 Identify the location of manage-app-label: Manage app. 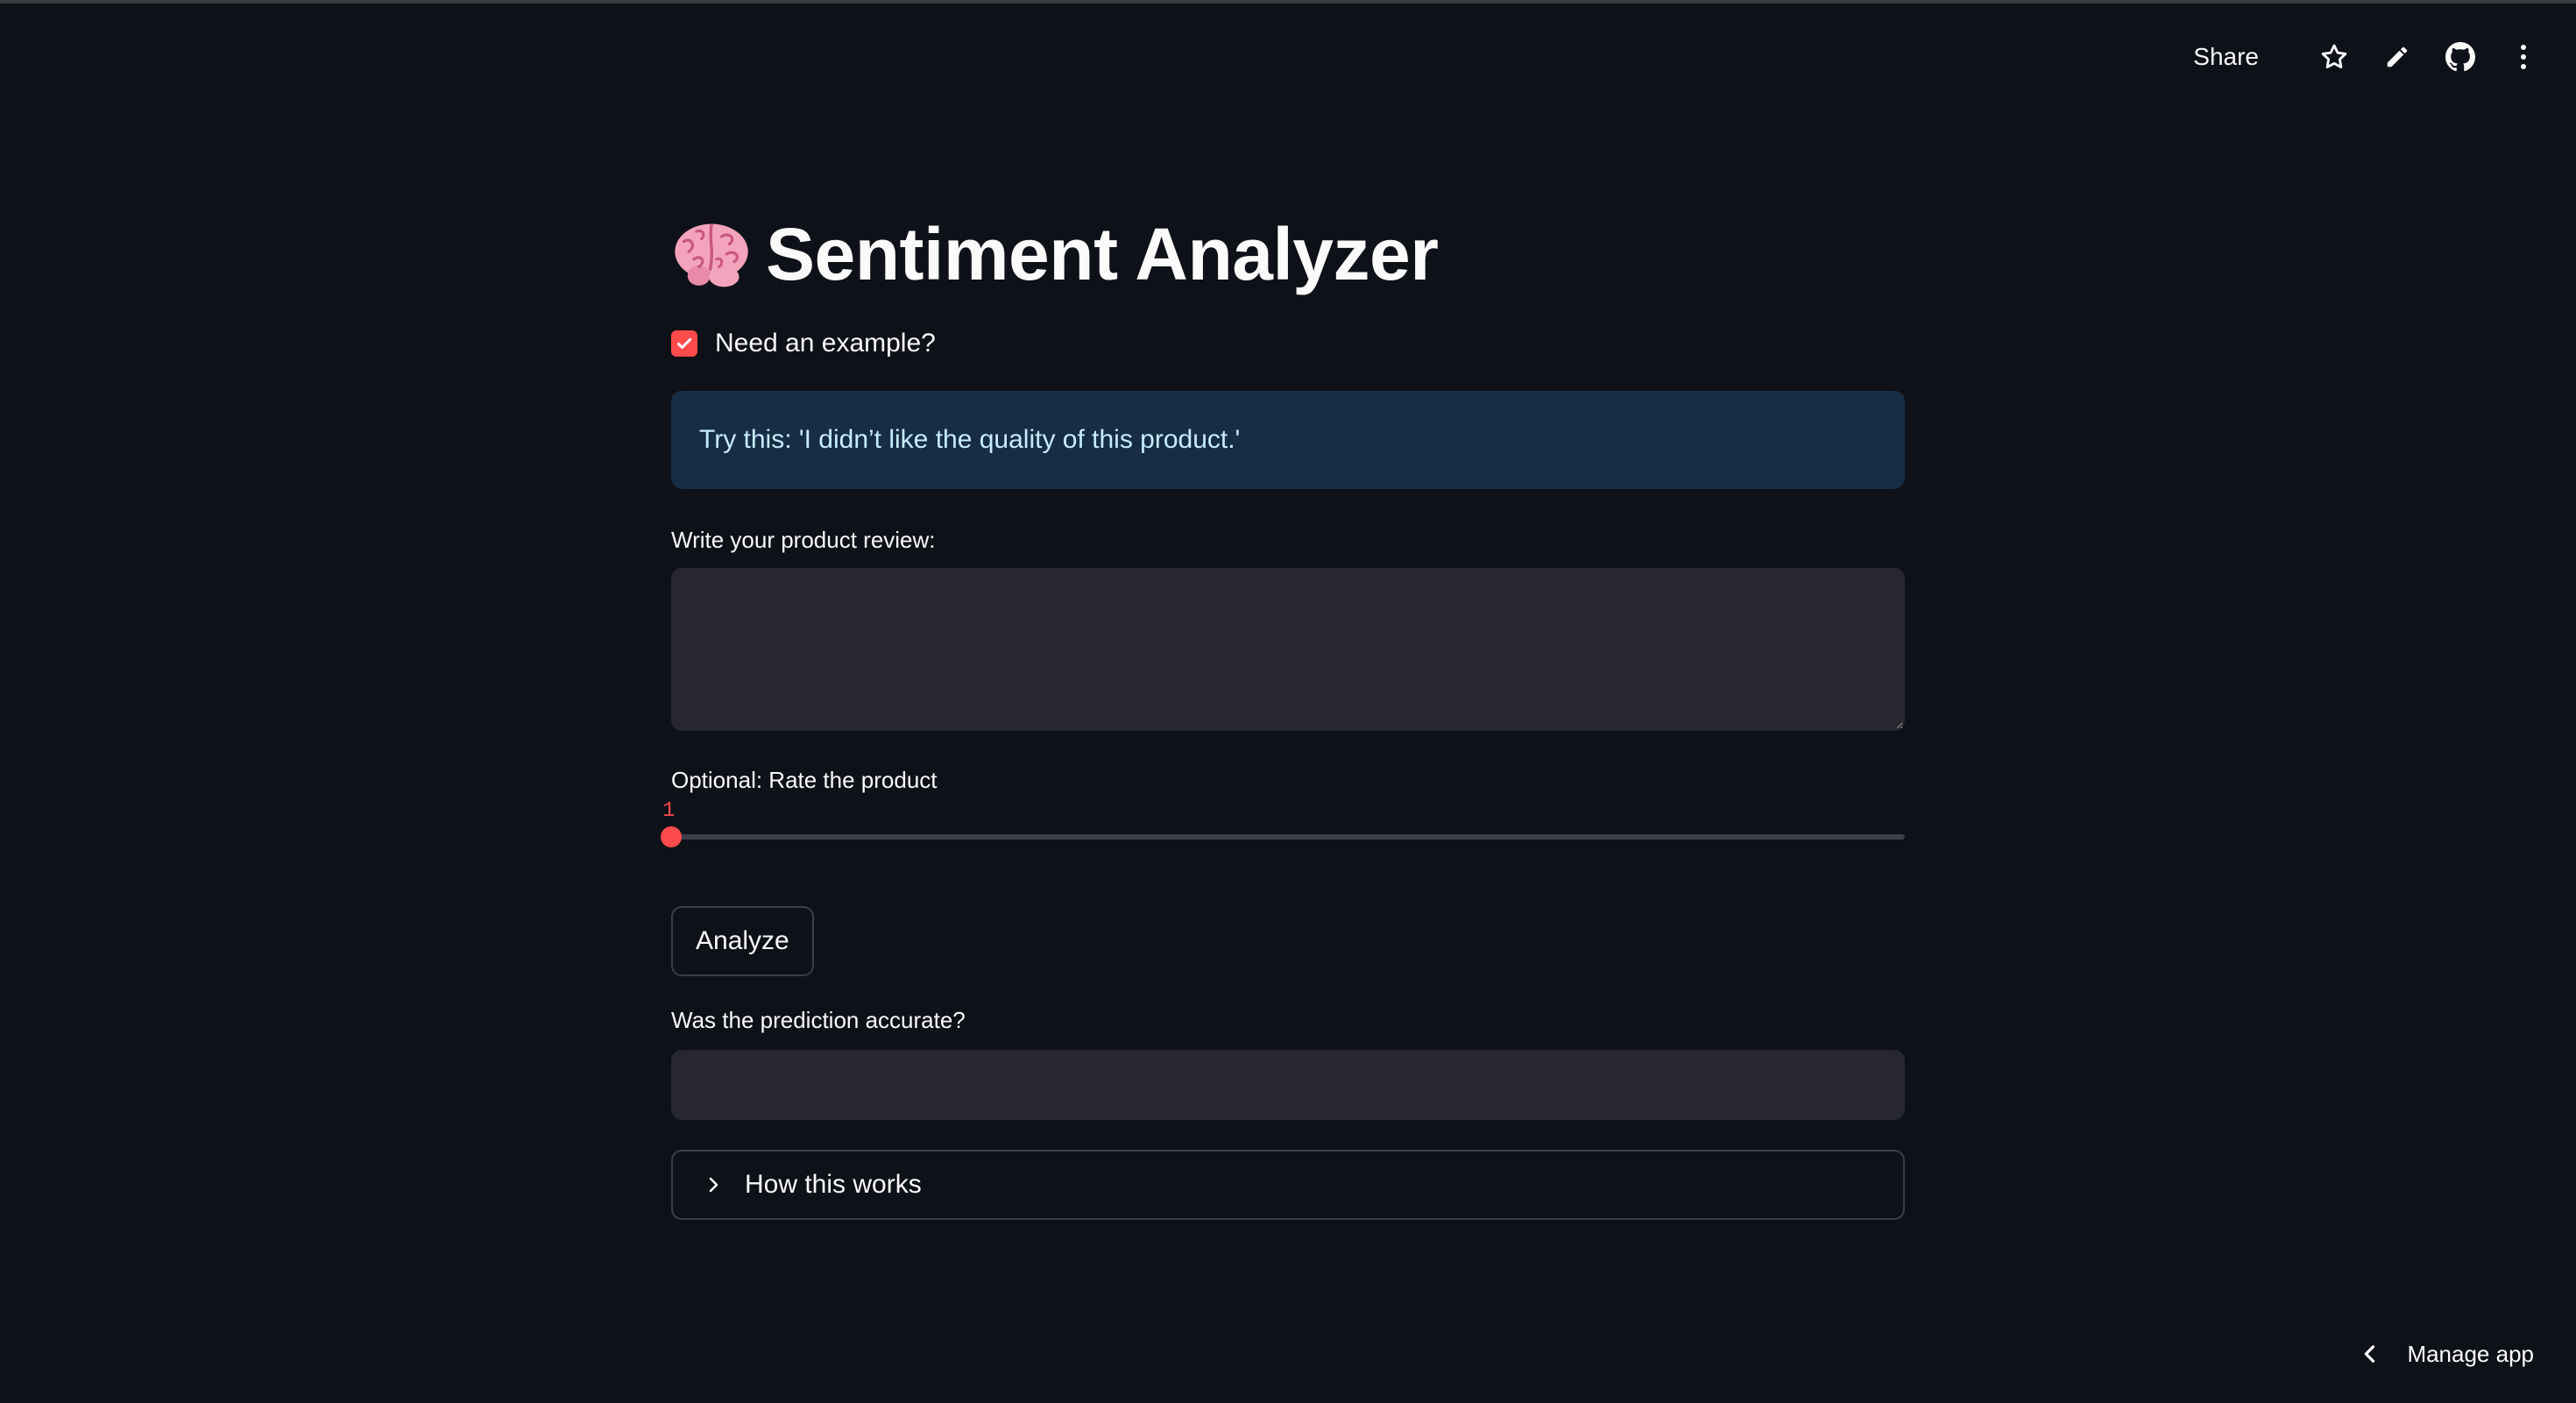
(2470, 1353).